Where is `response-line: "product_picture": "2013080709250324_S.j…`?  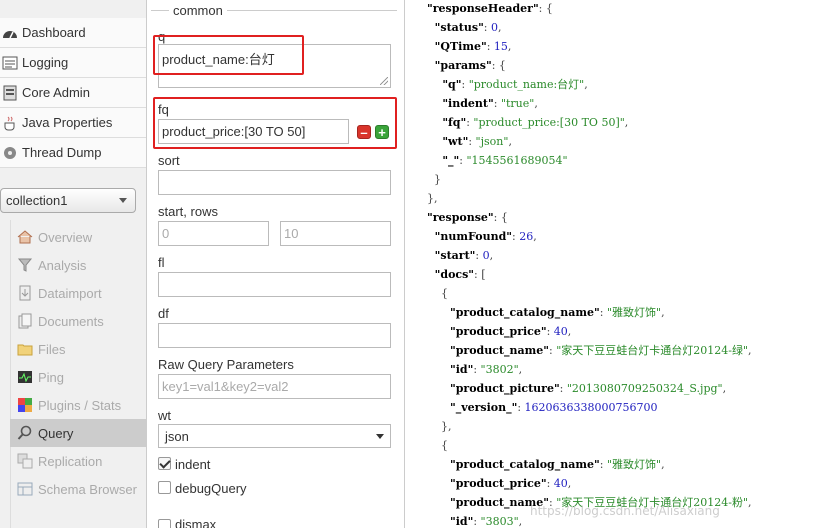 response-line: "product_picture": "2013080709250324_S.j… is located at coordinates (576, 388).